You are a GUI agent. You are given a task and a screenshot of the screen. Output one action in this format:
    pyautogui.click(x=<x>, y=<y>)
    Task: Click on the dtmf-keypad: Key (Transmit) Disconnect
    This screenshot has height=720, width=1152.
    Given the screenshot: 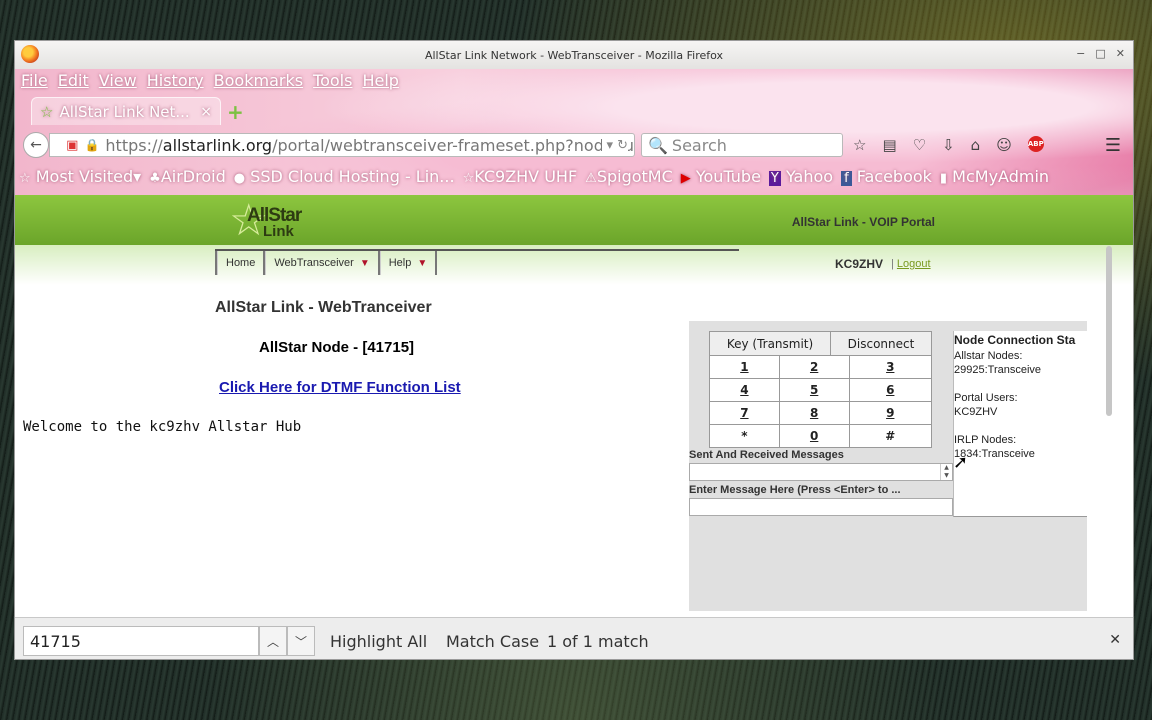 What is the action you would take?
    pyautogui.click(x=820, y=343)
    